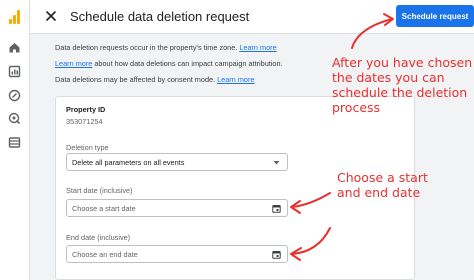  I want to click on learn-more-timezone-link: Learn more, so click(257, 47).